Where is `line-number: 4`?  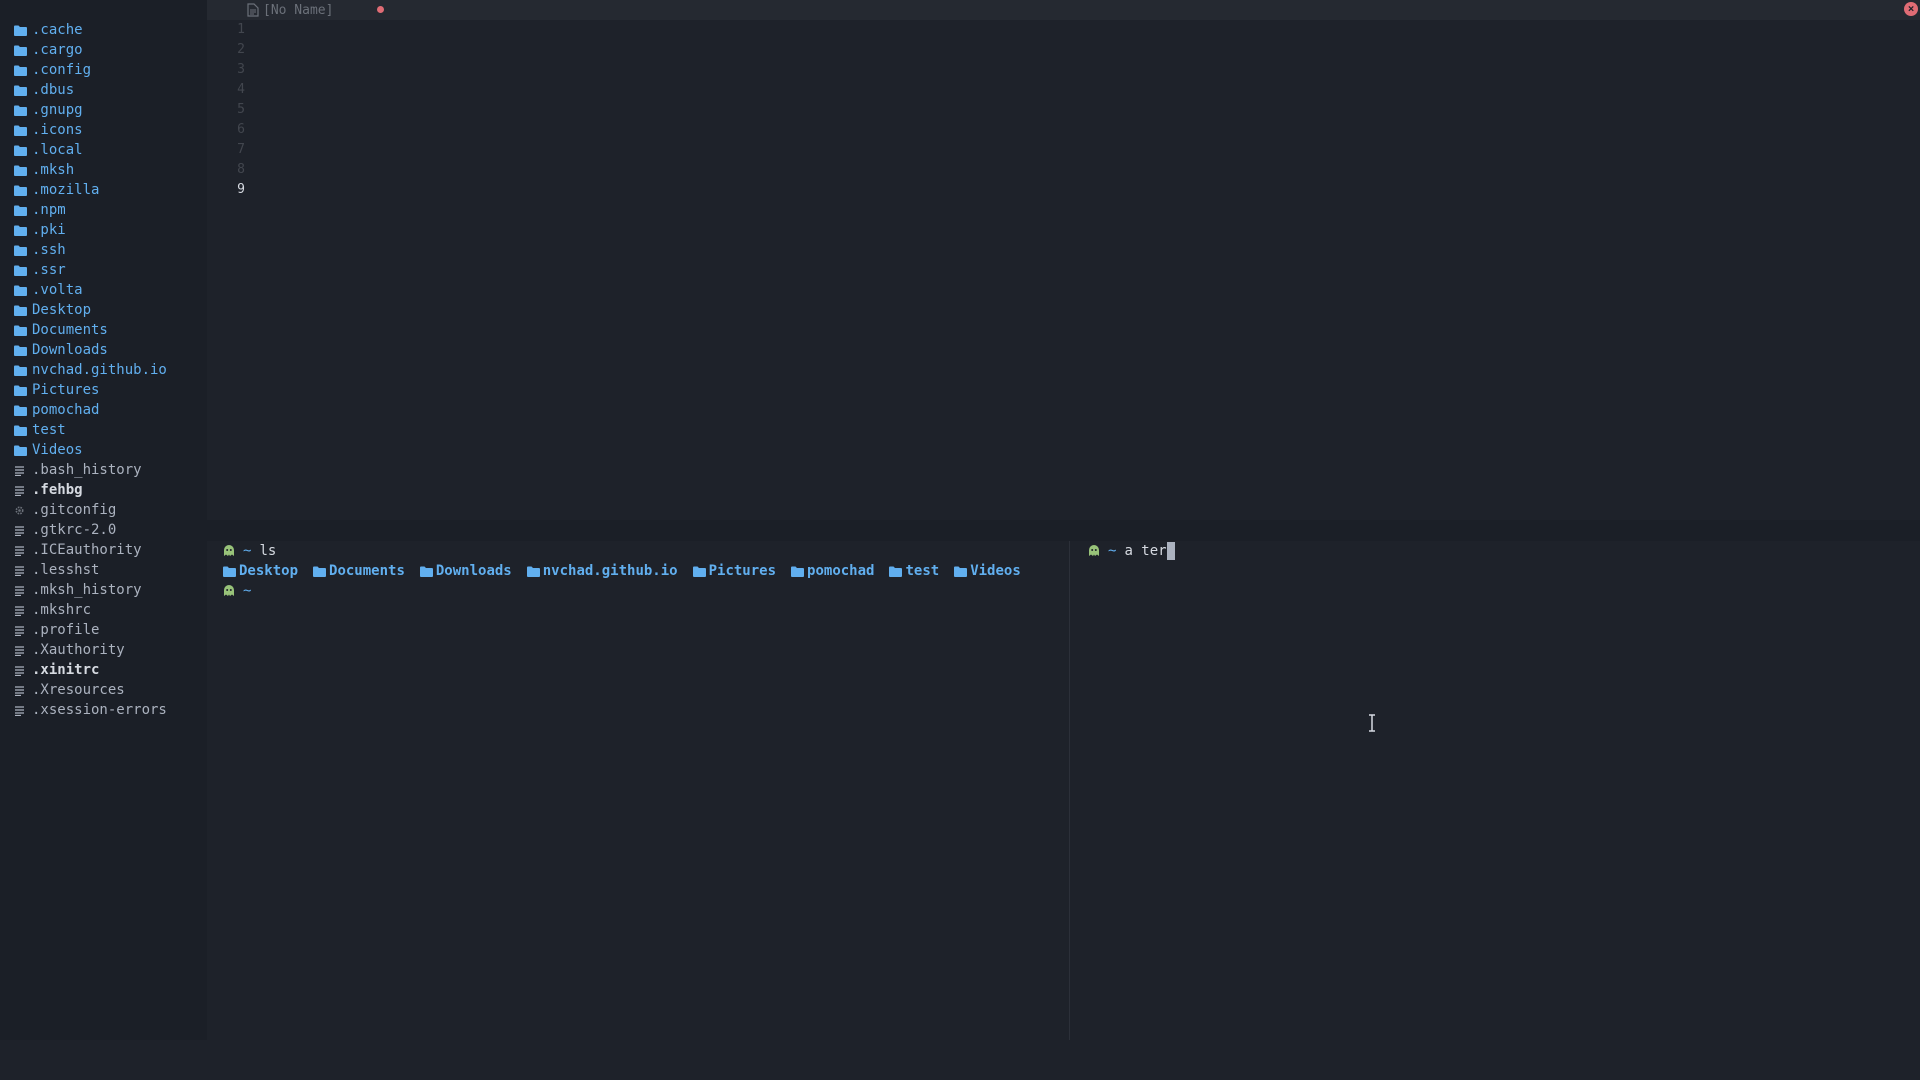 line-number: 4 is located at coordinates (241, 89).